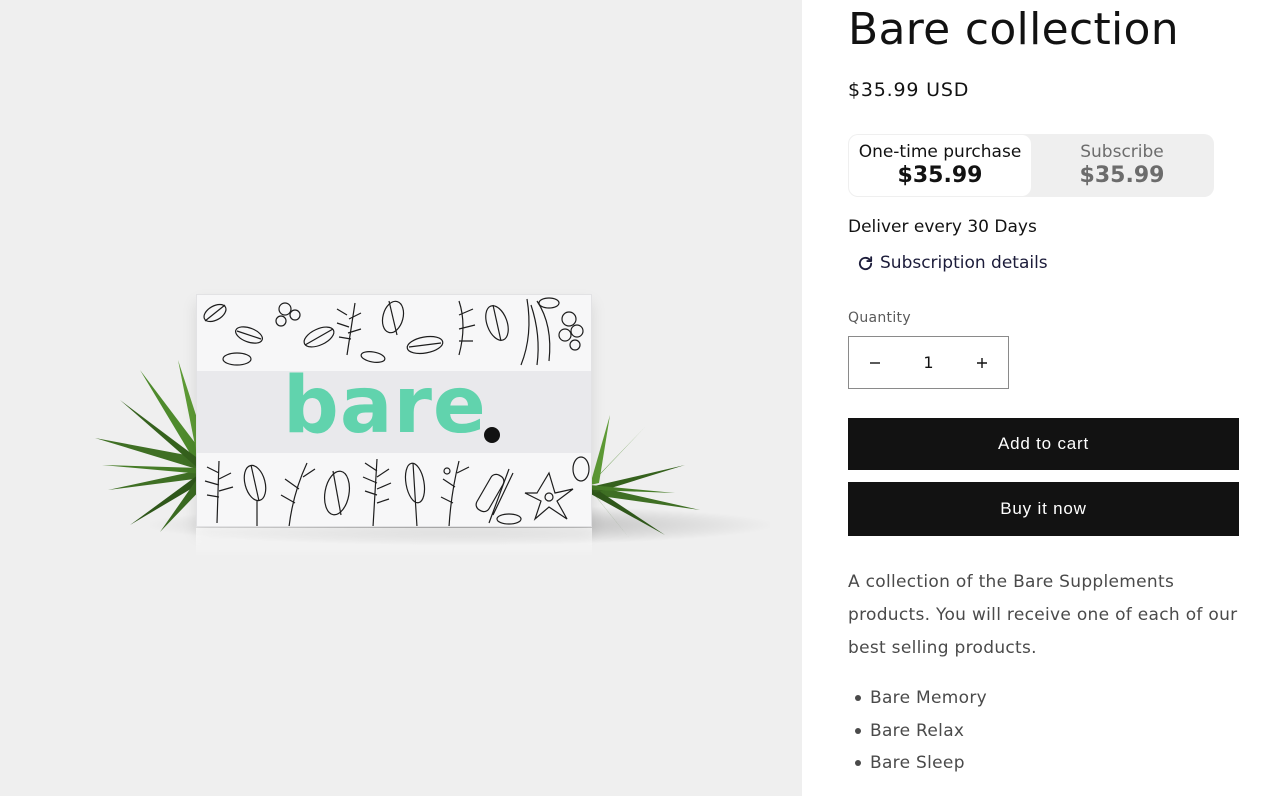  What do you see at coordinates (385, 406) in the screenshot?
I see `brand-logo: bare` at bounding box center [385, 406].